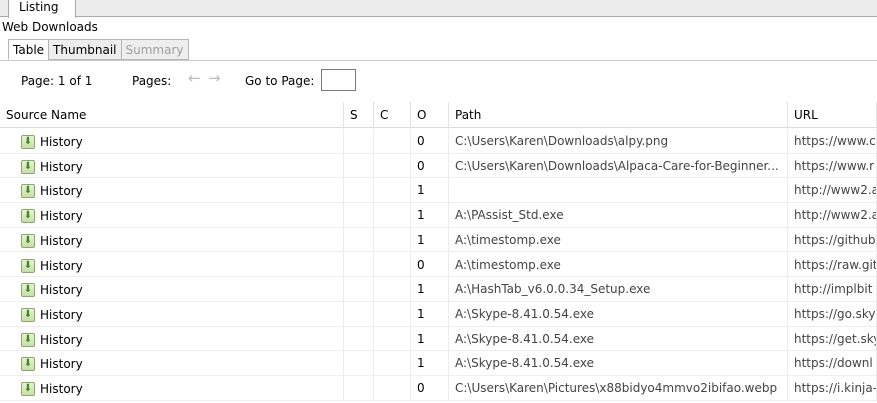 This screenshot has height=403, width=877. Describe the element at coordinates (392, 115) in the screenshot. I see `column-header-c: C` at that location.